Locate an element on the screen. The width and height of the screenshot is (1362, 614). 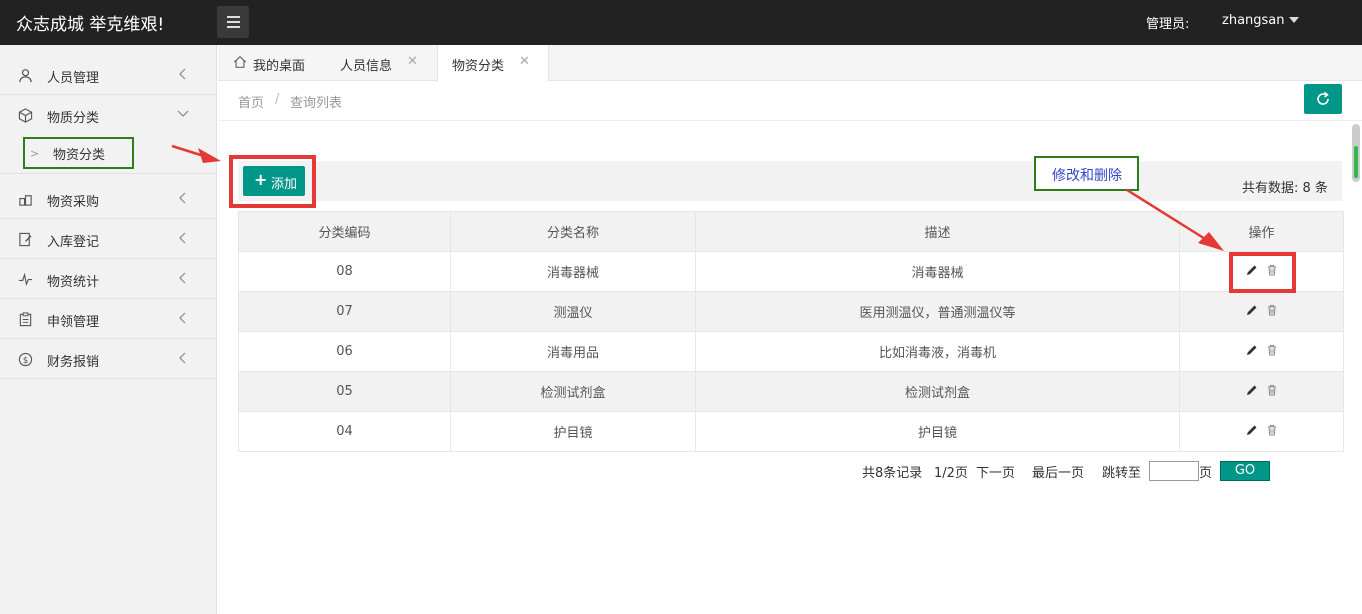
total-count: 共有数据: 8 条 is located at coordinates (1285, 188).